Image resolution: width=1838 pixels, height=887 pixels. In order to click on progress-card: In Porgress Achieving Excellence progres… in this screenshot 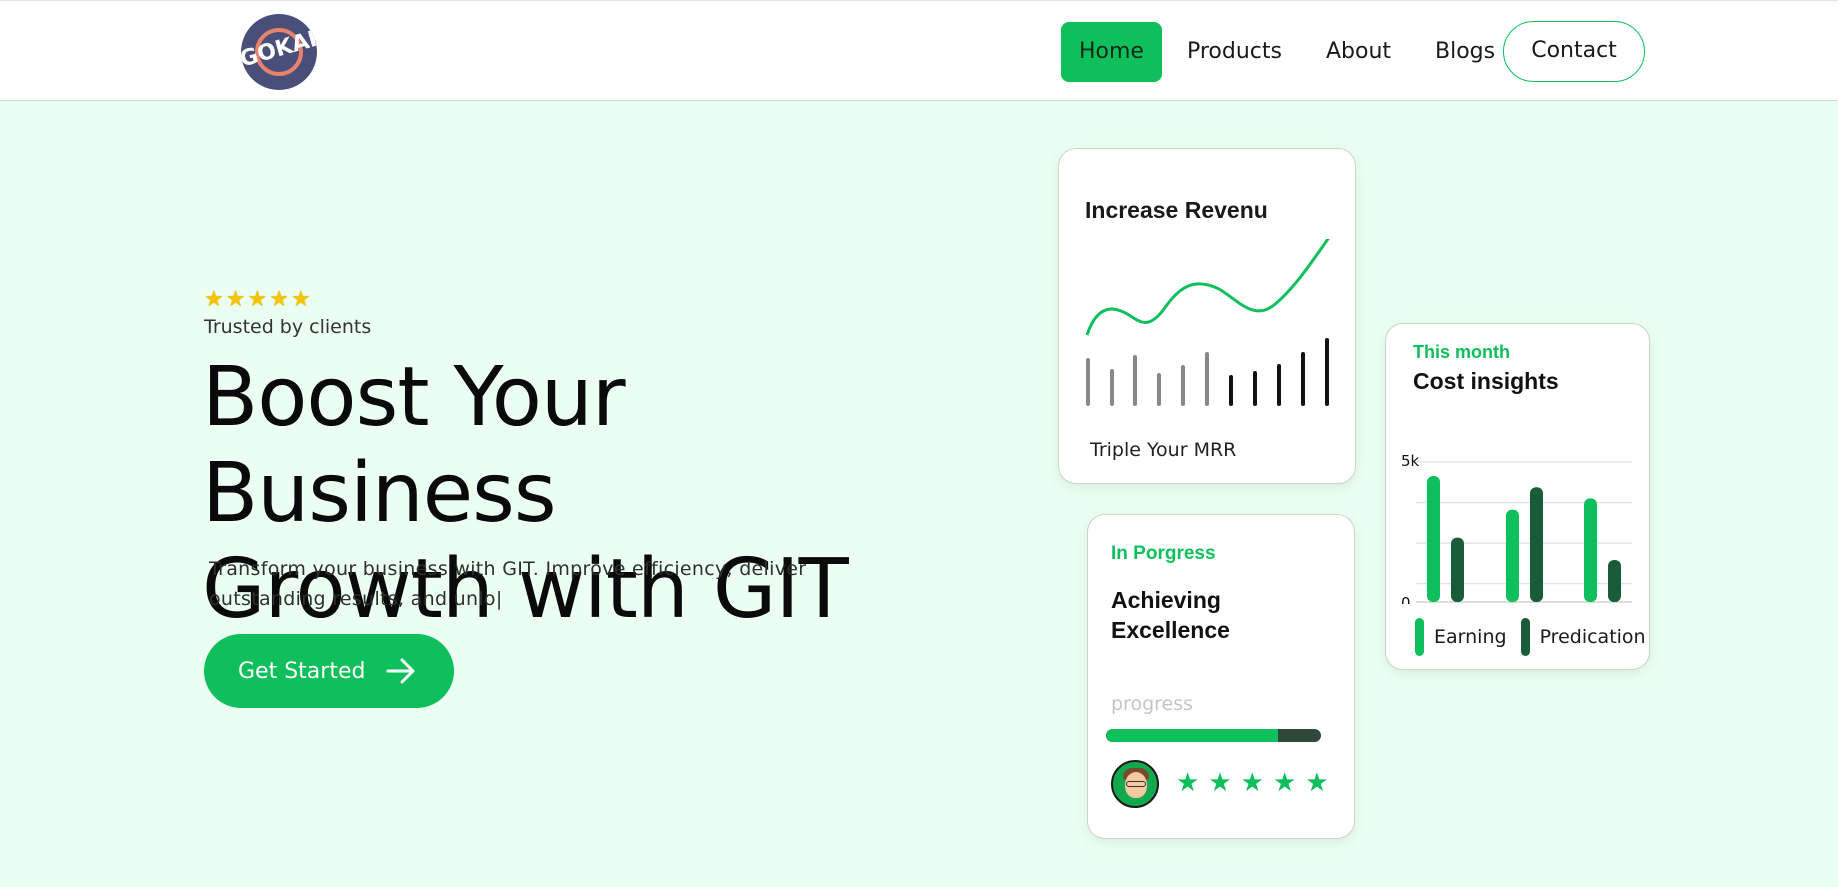, I will do `click(1221, 676)`.